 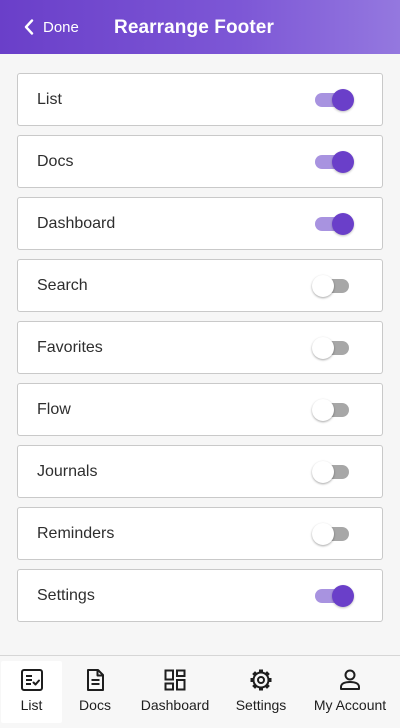 I want to click on tab-dashboard: Dashboard, so click(x=175, y=692).